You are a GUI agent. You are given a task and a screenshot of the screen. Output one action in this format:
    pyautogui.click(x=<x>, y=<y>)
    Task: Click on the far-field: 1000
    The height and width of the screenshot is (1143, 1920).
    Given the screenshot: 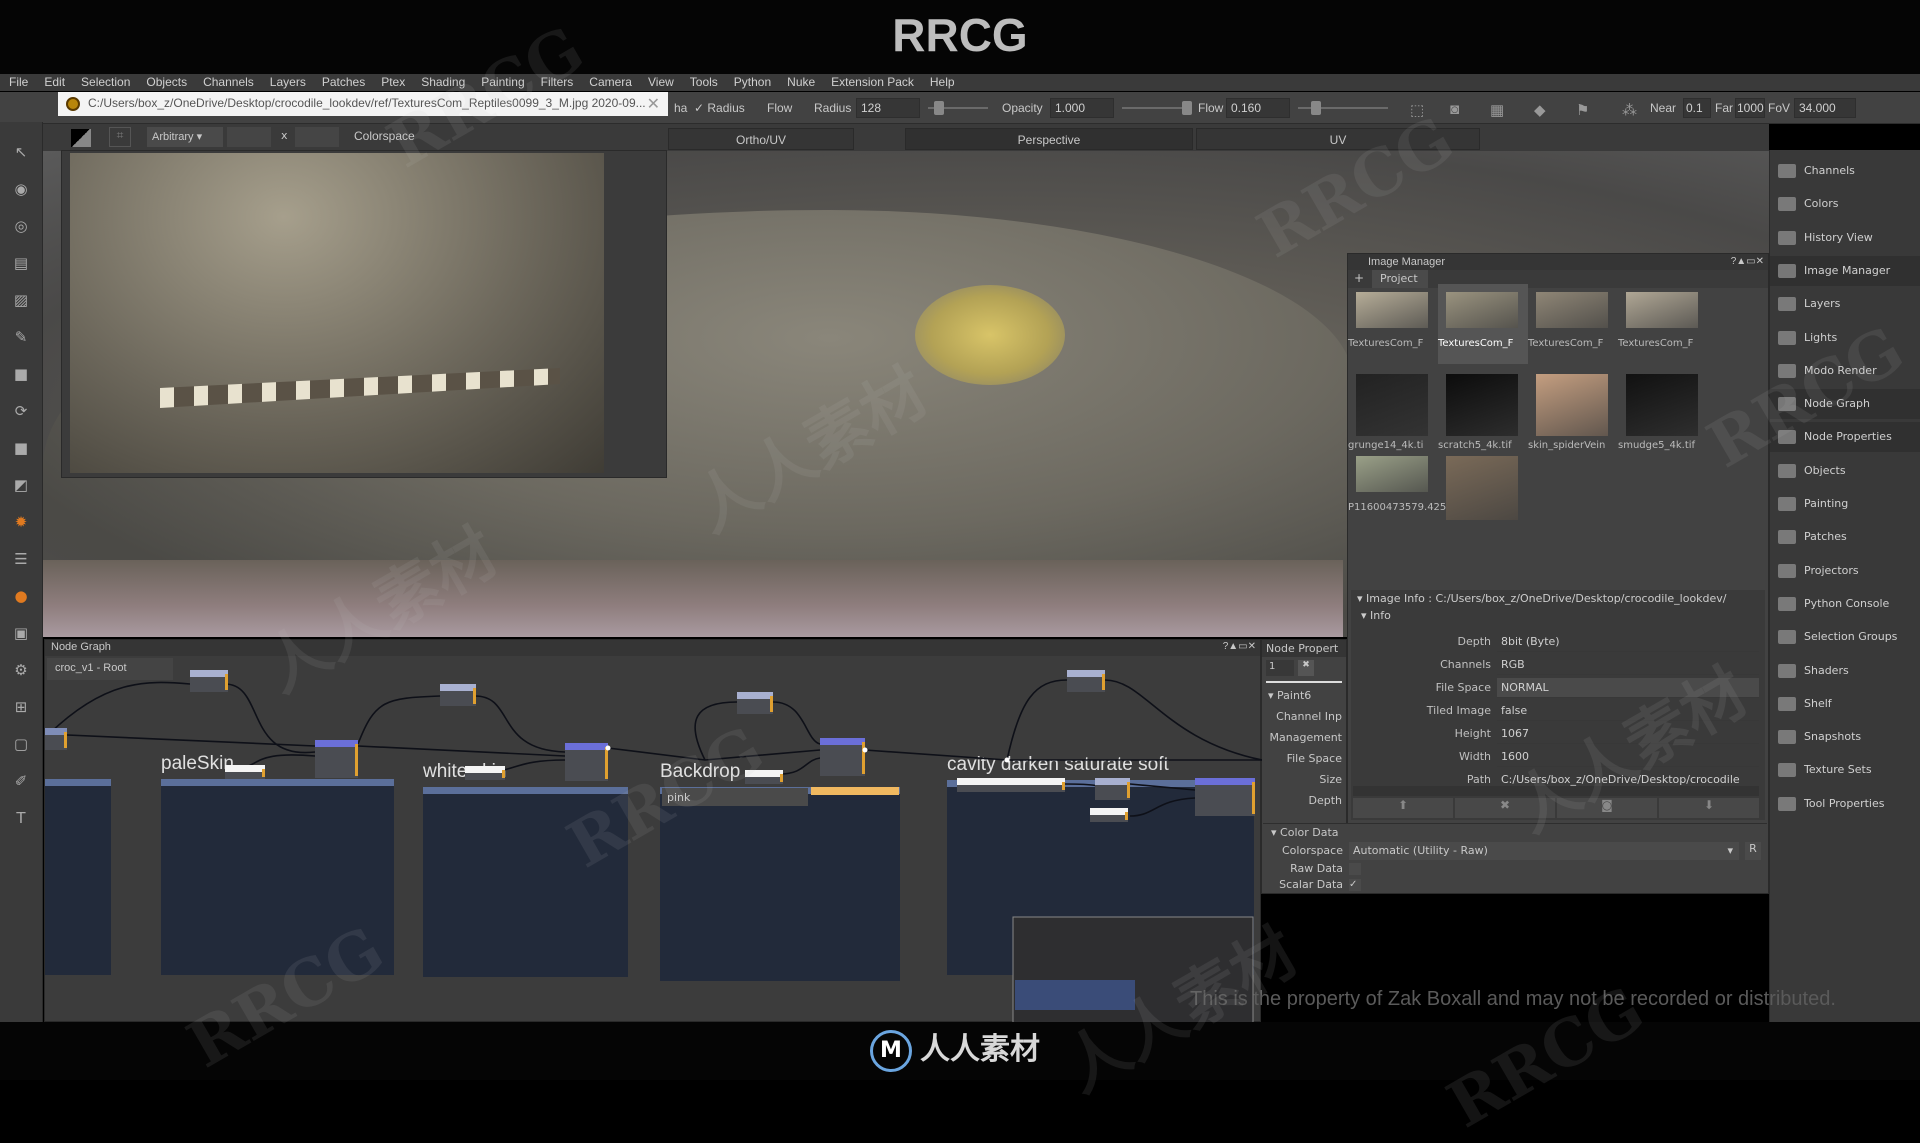 What is the action you would take?
    pyautogui.click(x=1750, y=108)
    